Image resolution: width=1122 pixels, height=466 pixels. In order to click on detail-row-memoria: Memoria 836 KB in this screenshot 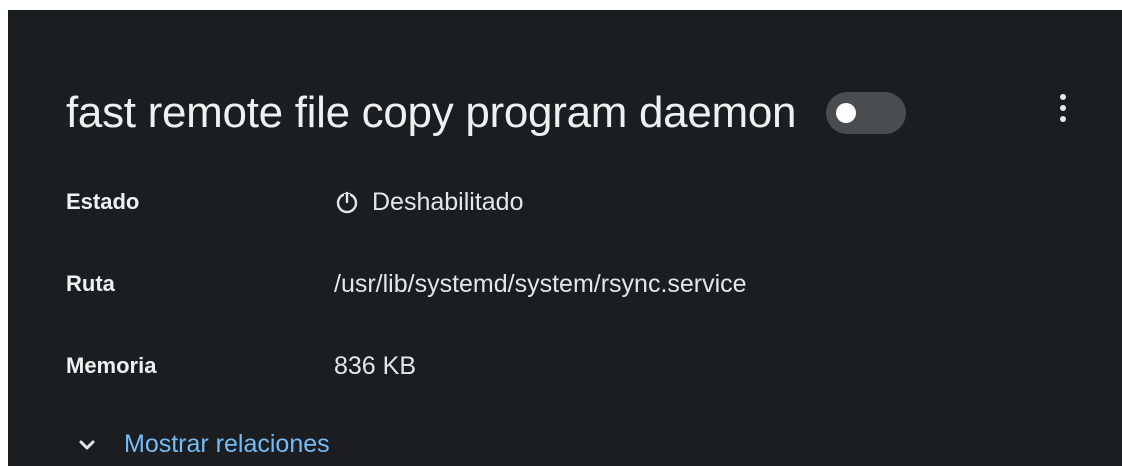, I will do `click(241, 366)`.